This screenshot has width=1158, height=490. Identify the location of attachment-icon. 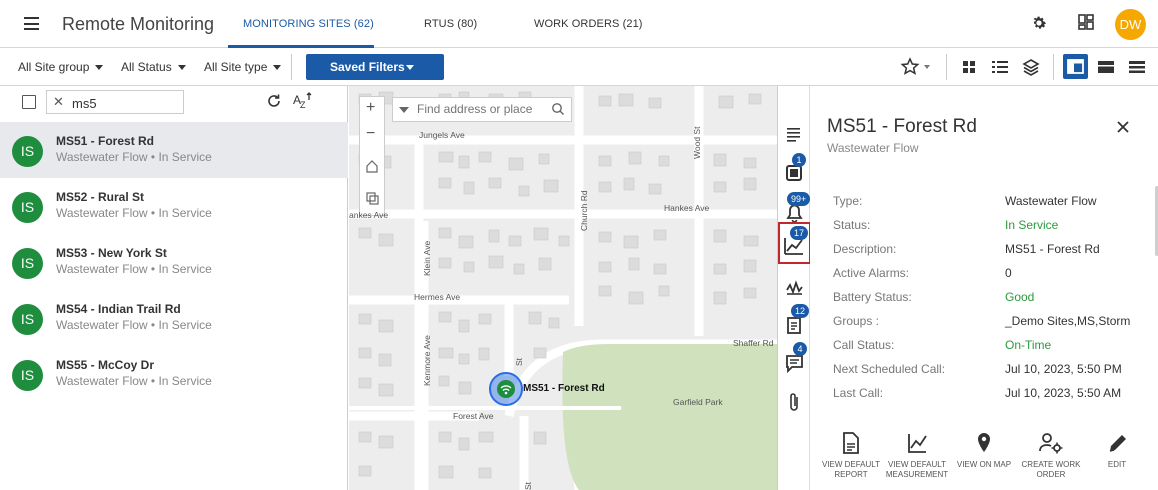
(794, 402).